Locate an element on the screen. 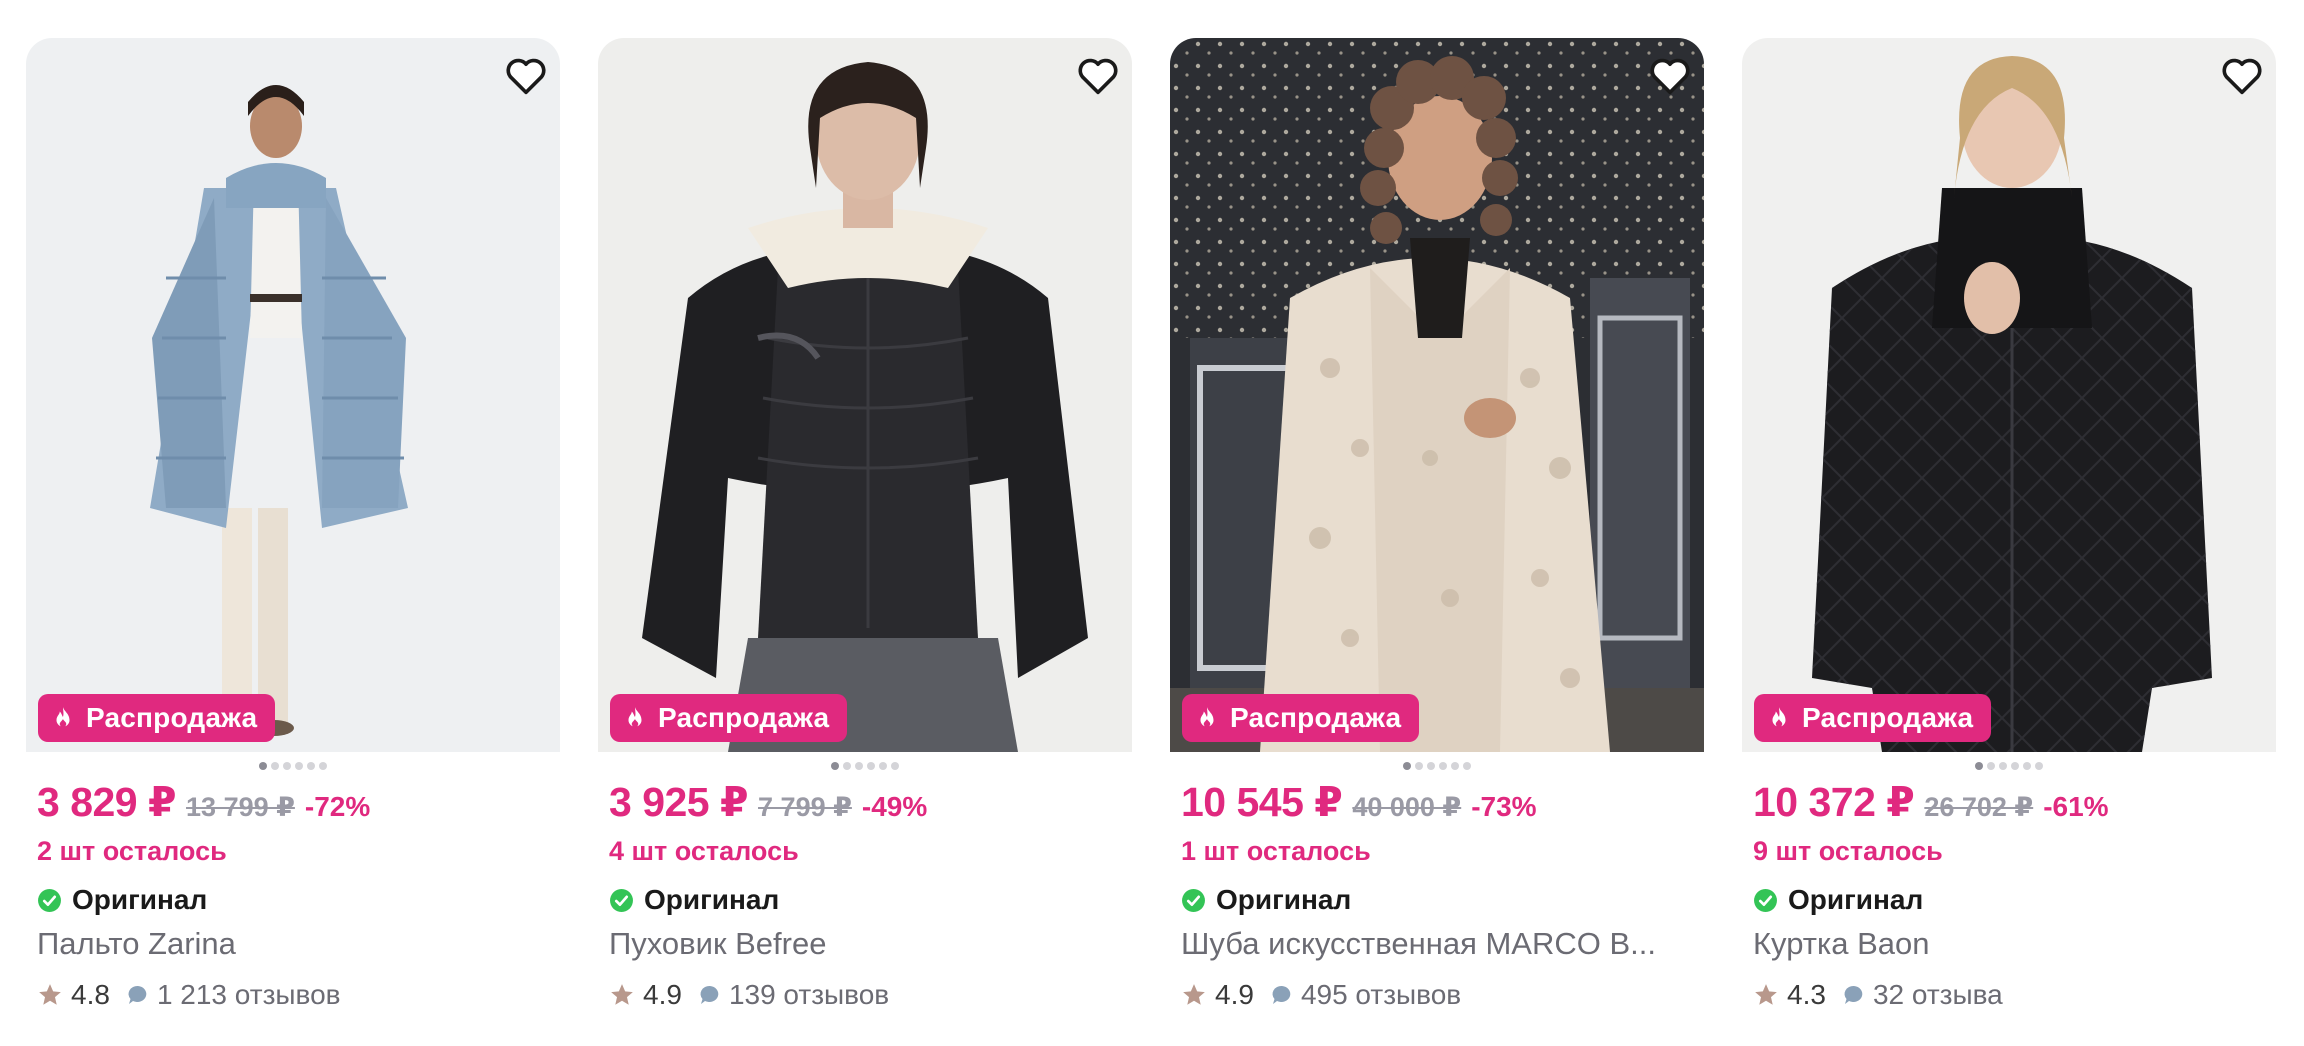  rating-row: 4.3 32 отзыва is located at coordinates (2014, 995).